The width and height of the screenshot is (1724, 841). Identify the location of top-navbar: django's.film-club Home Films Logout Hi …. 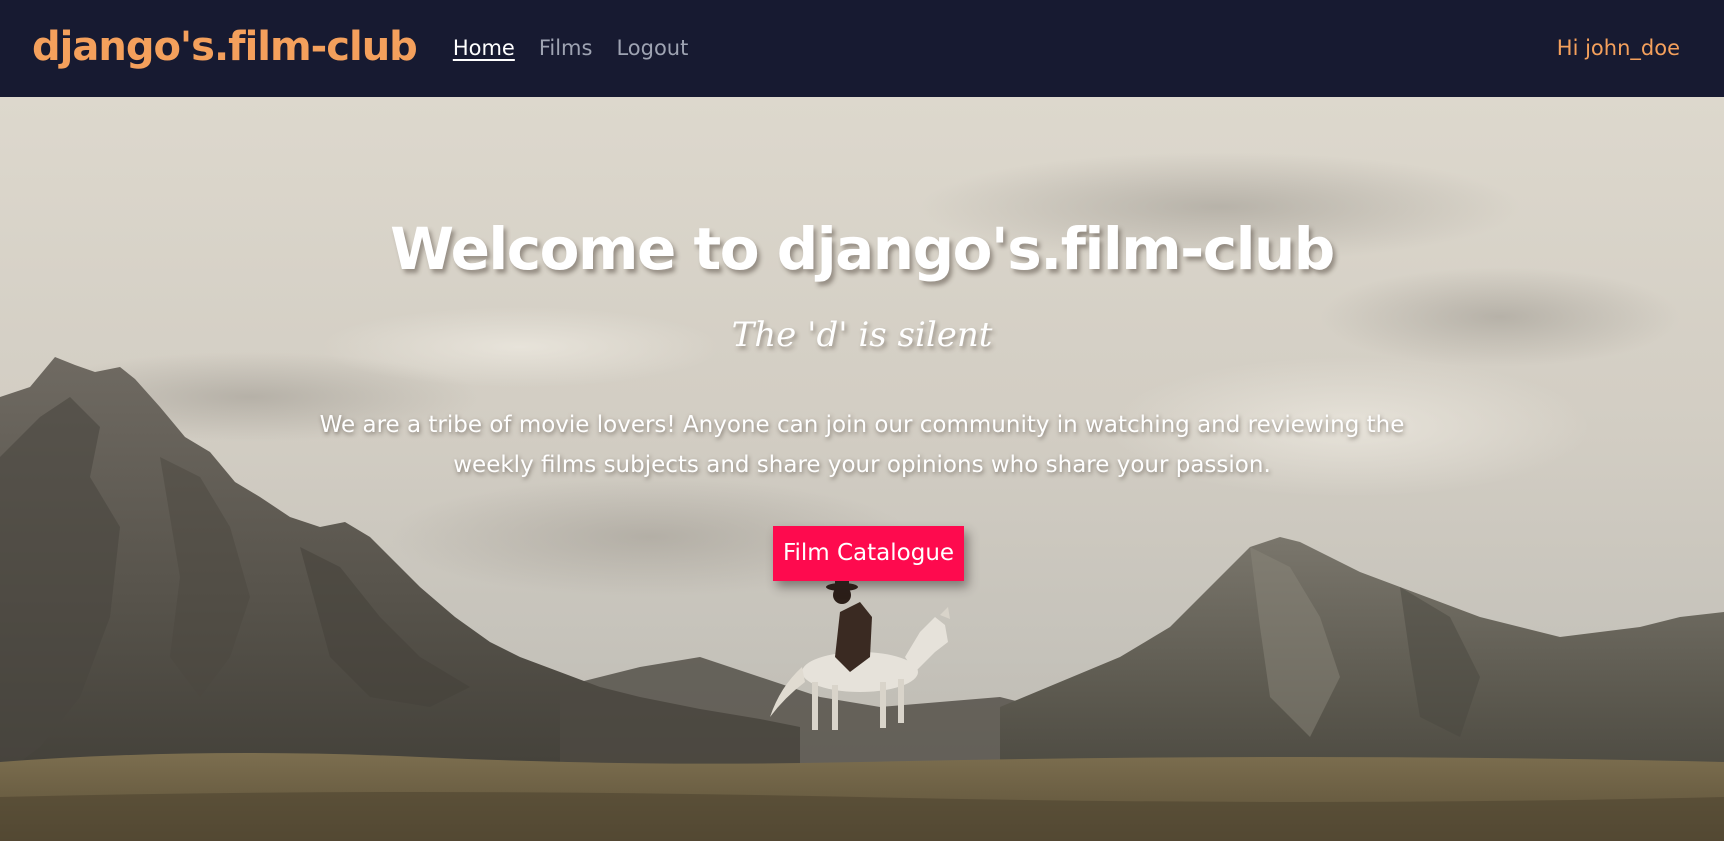
(862, 48).